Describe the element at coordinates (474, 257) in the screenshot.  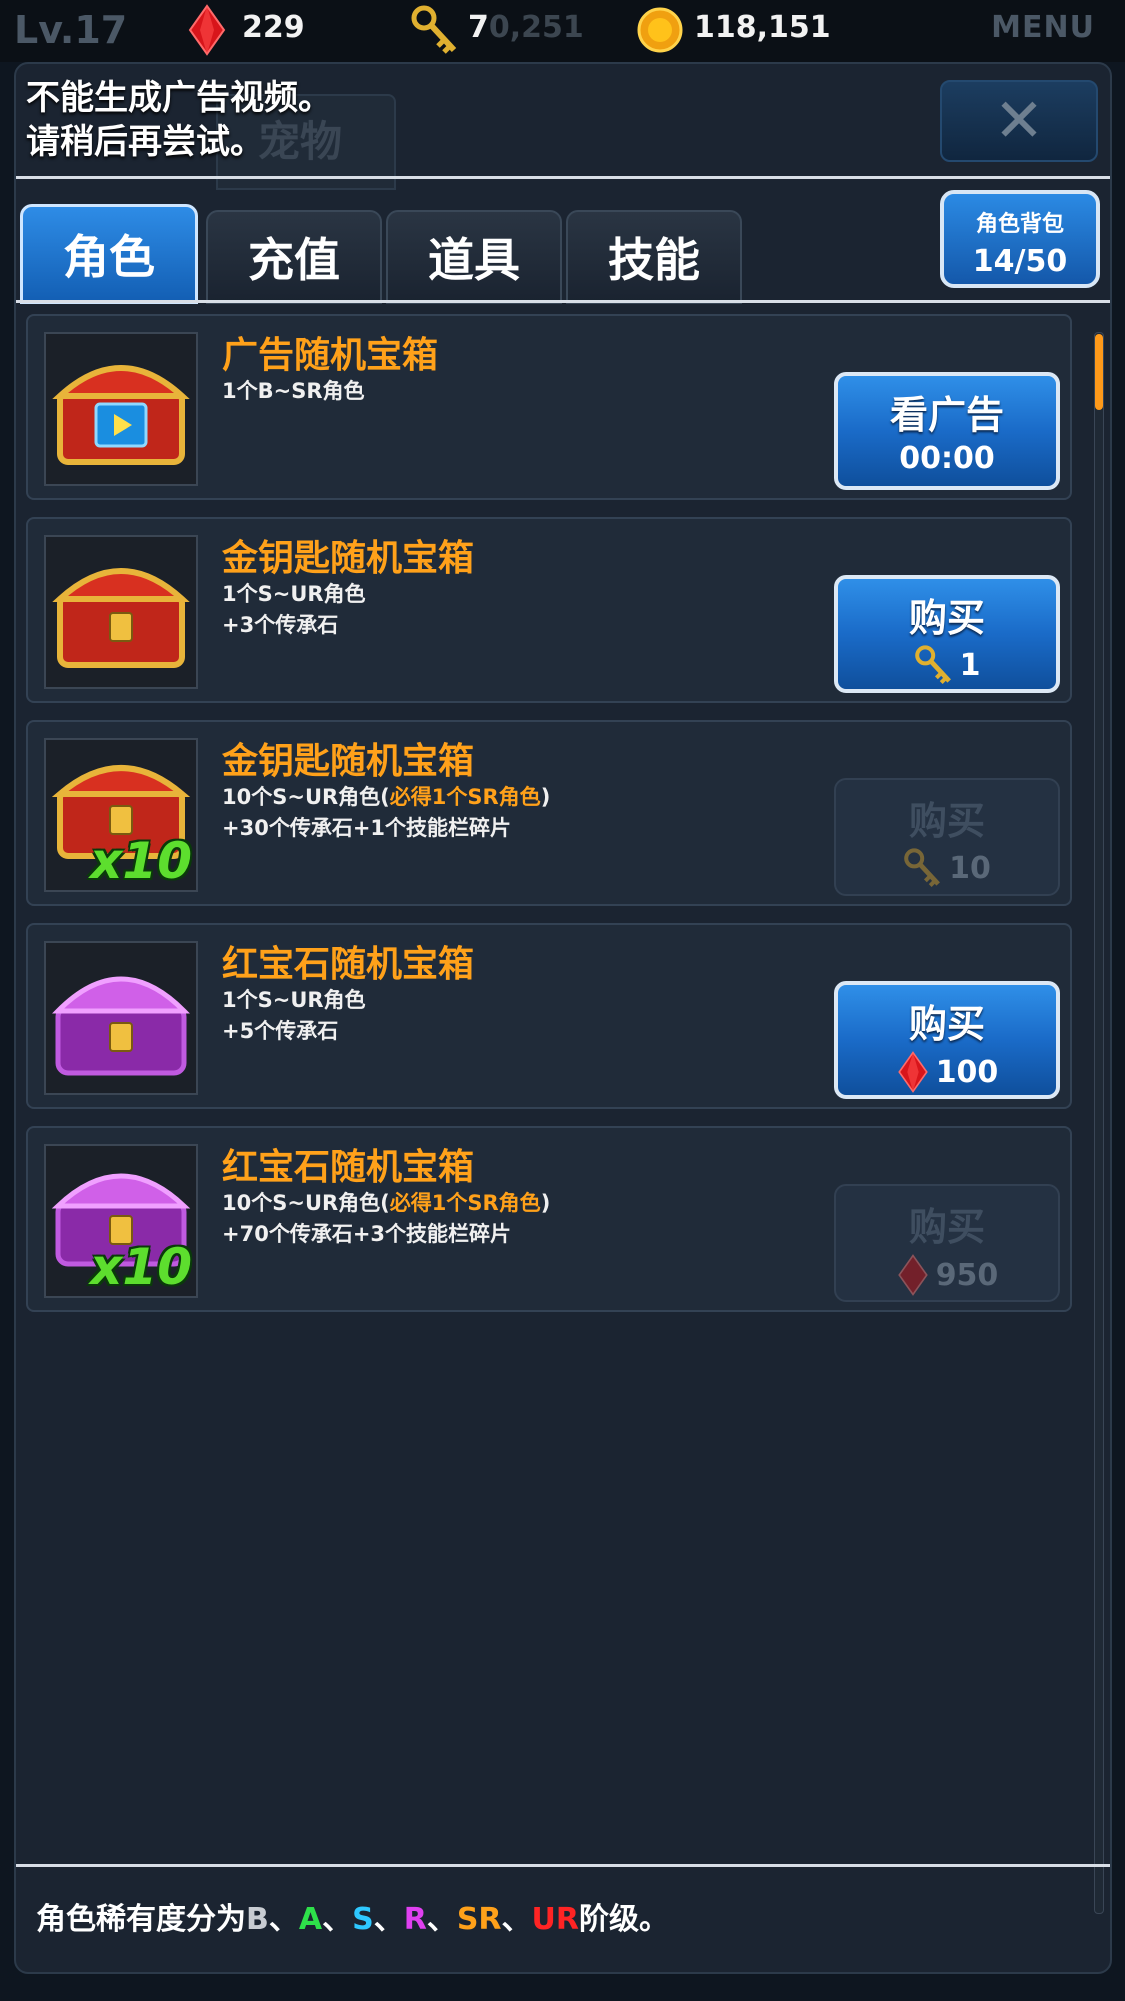
I see `tab-items: 道具` at that location.